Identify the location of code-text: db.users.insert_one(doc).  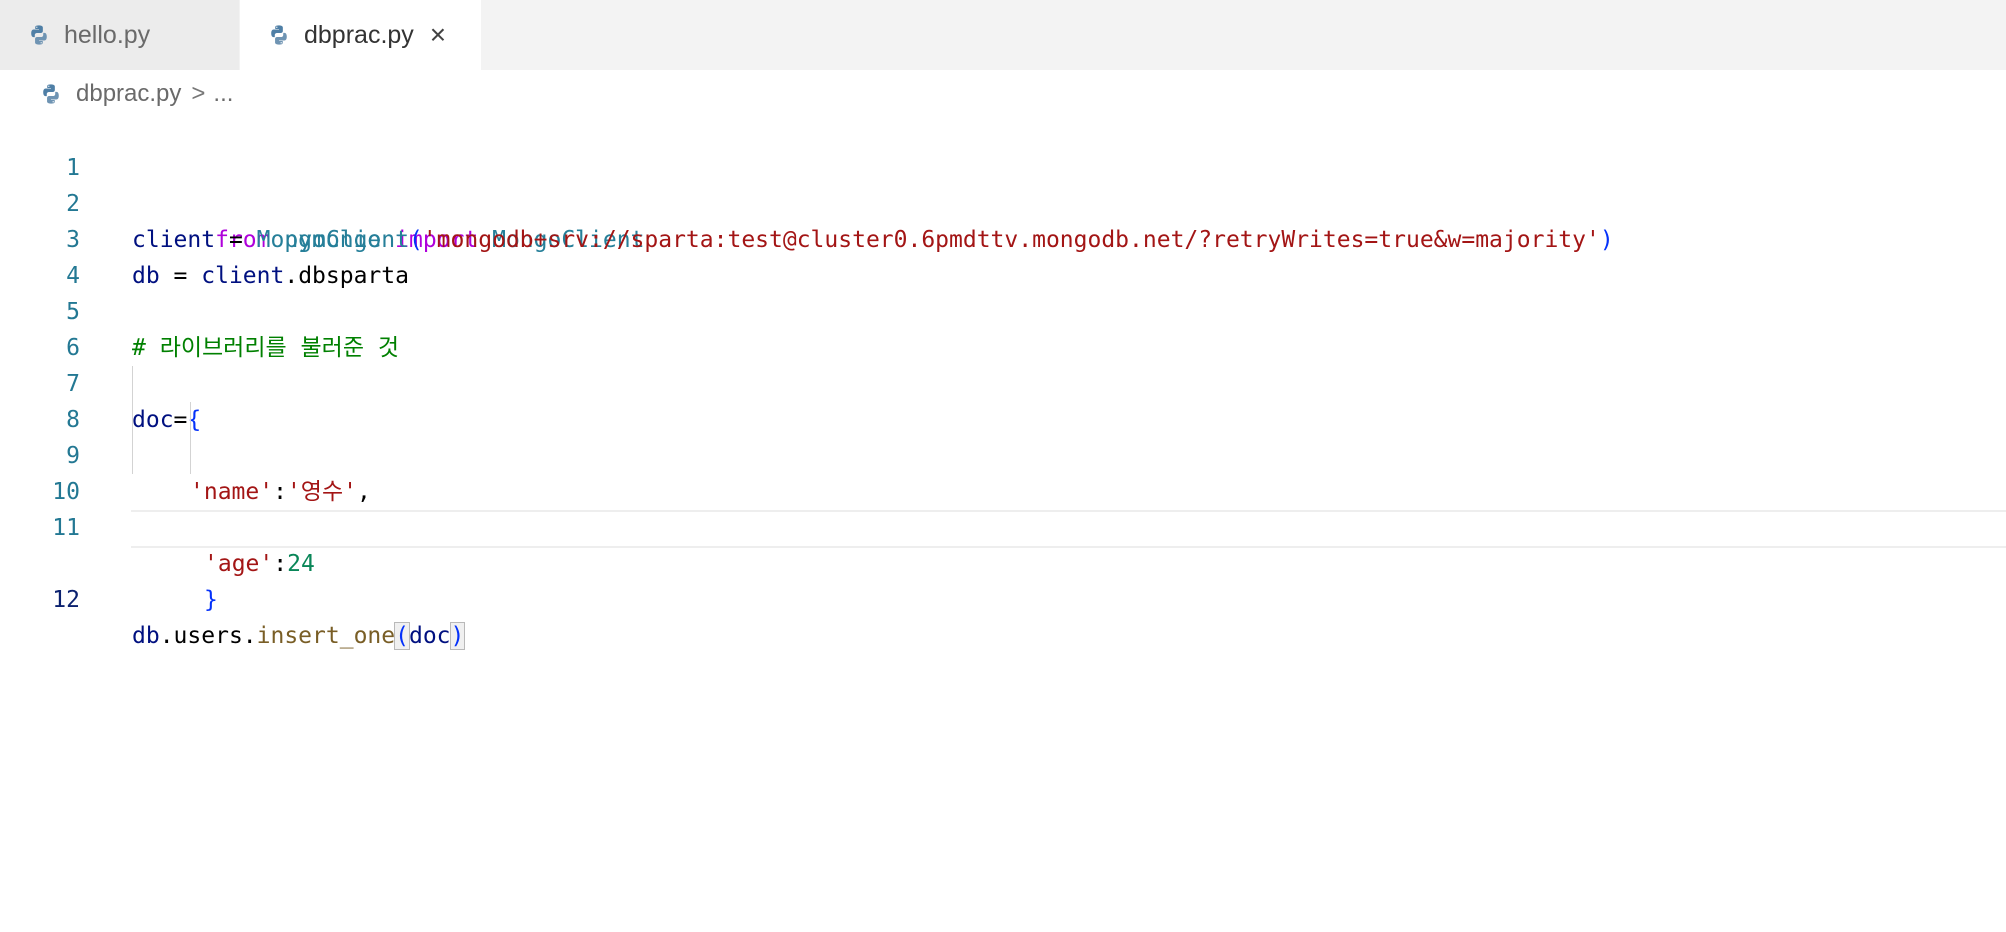
(299, 636).